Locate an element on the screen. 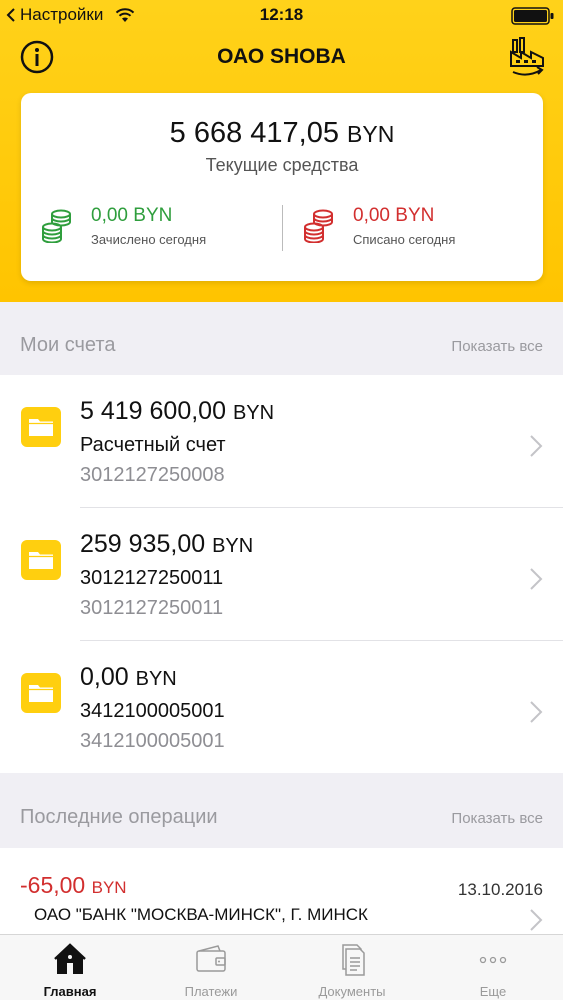 The height and width of the screenshot is (1000, 563). operation-amount: -65,00 BYN is located at coordinates (73, 885).